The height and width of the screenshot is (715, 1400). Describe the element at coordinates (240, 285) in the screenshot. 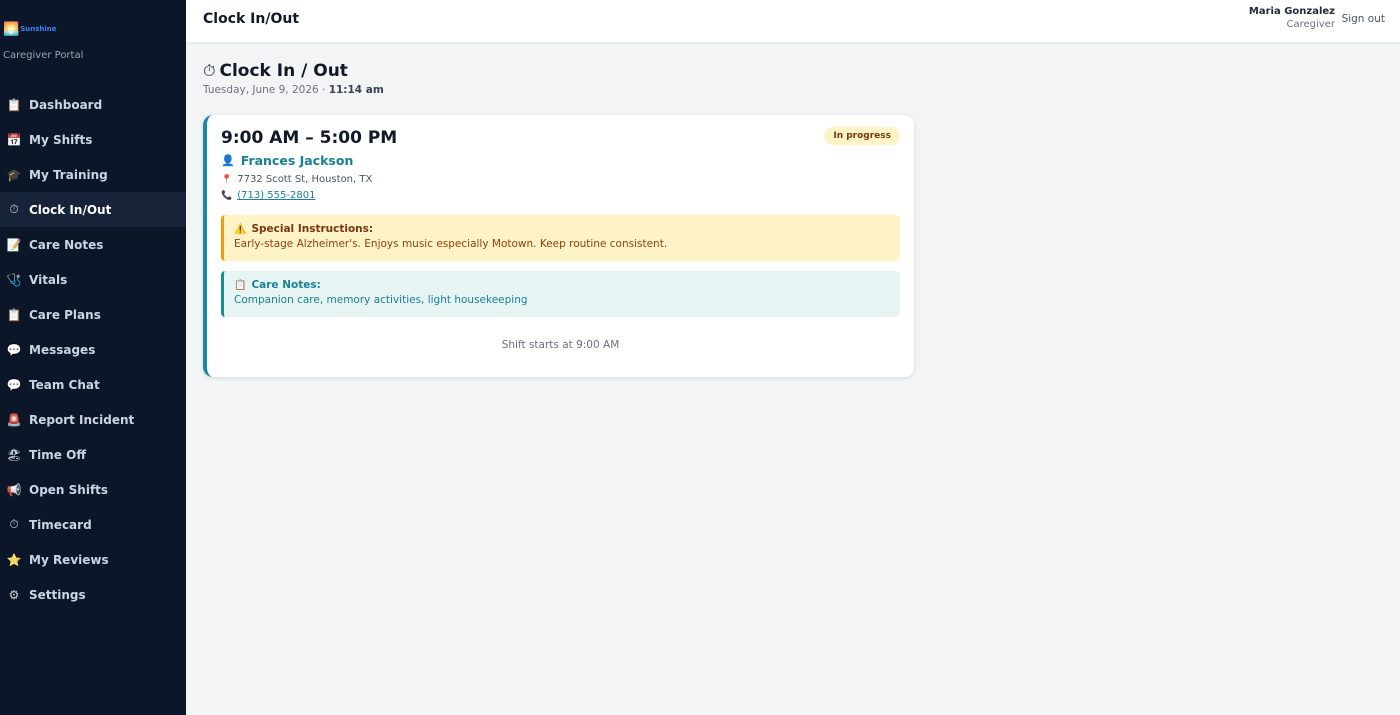

I see `clipboard-icon: 📋` at that location.